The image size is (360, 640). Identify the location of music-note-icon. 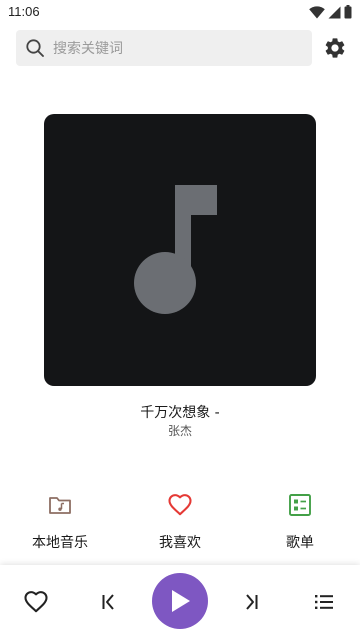
(180, 250).